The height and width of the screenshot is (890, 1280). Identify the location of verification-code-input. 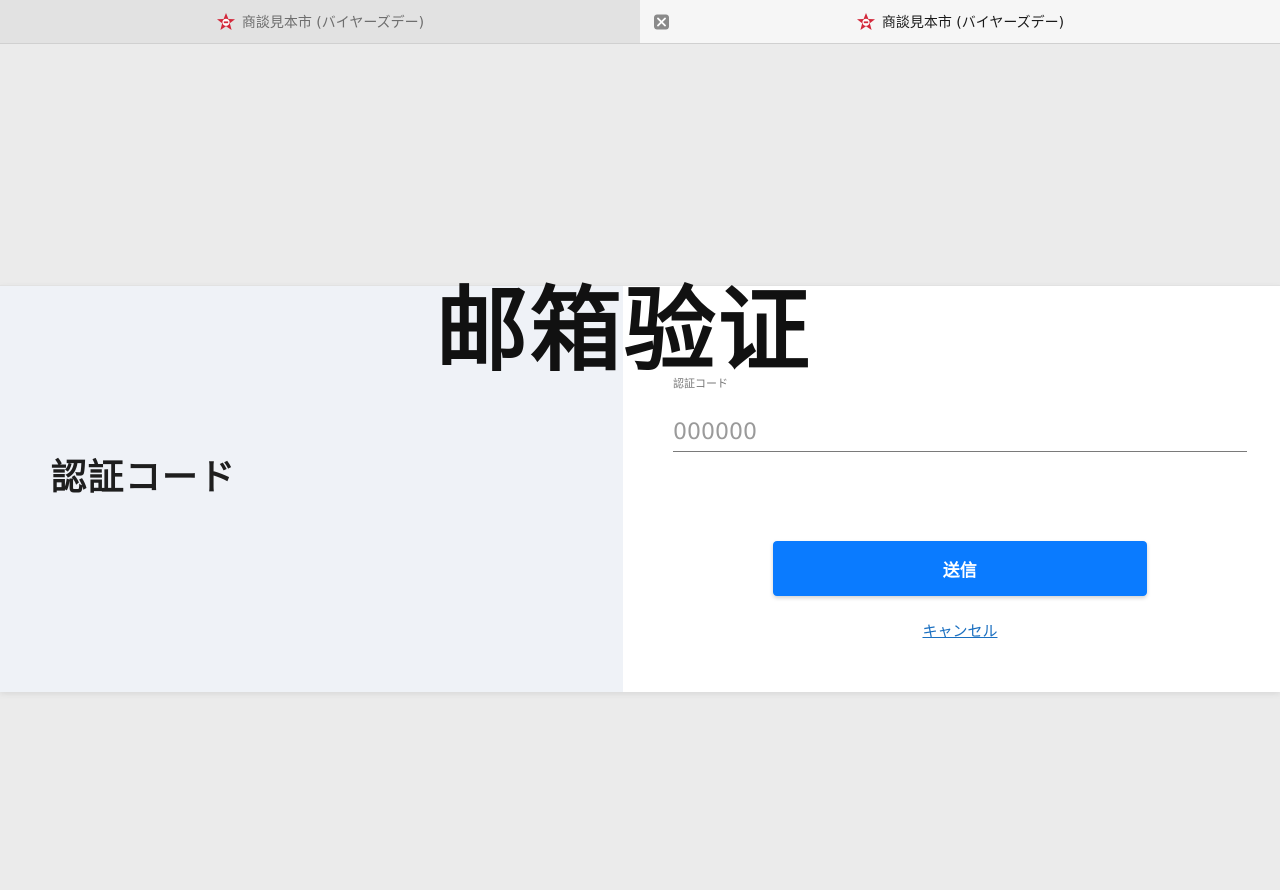
(960, 431).